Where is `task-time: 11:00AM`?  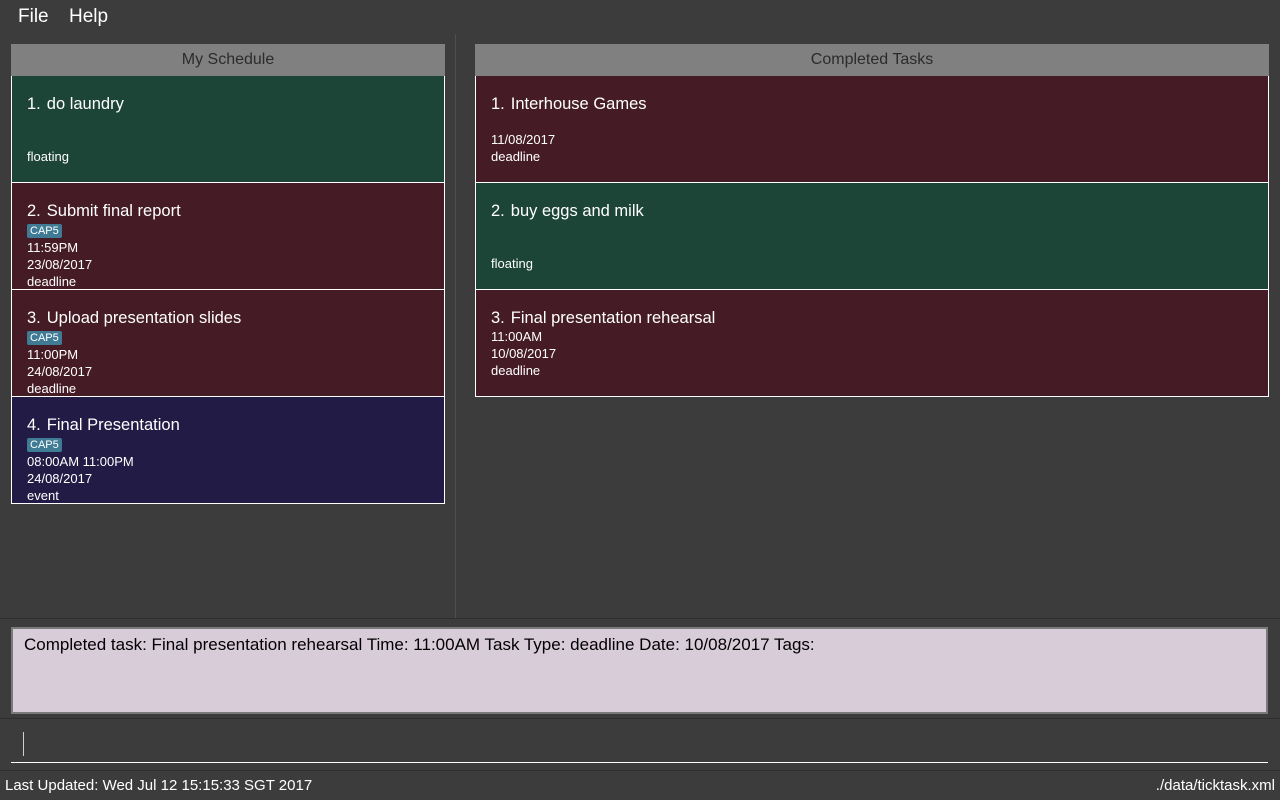
task-time: 11:00AM is located at coordinates (517, 336).